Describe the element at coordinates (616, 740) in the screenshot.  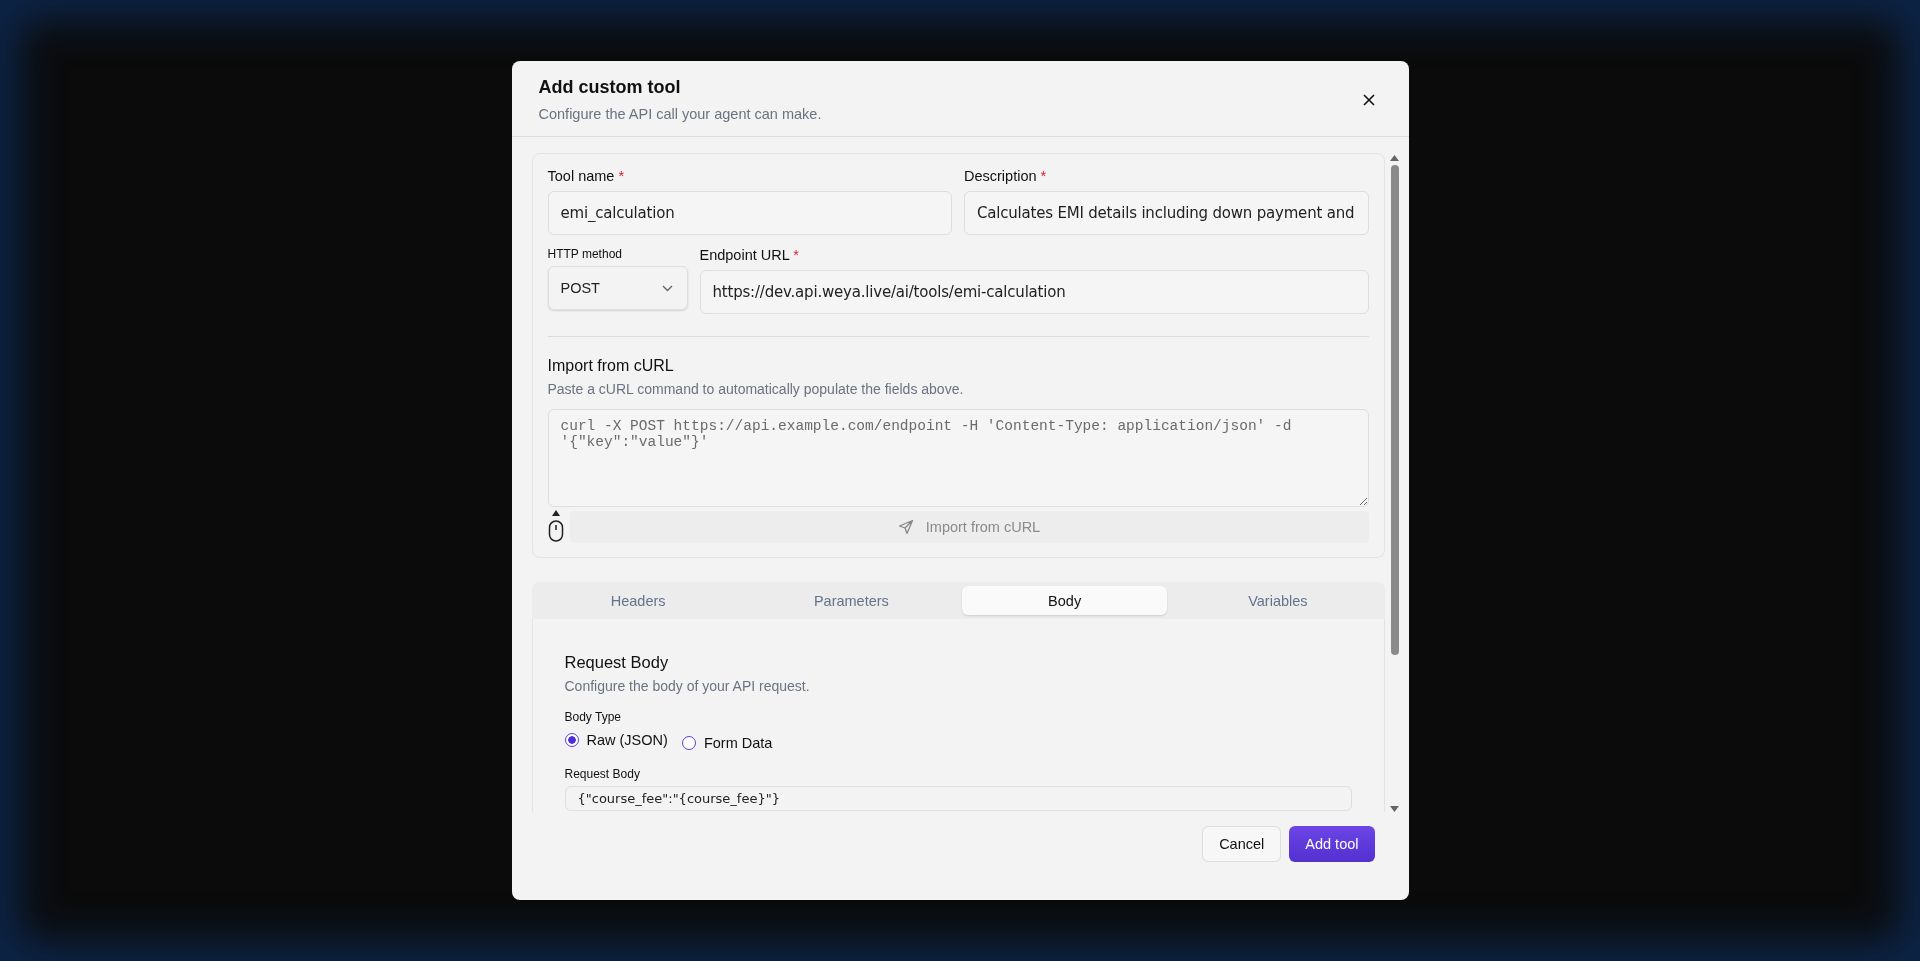
I see `radio-option: Raw (JSON)` at that location.